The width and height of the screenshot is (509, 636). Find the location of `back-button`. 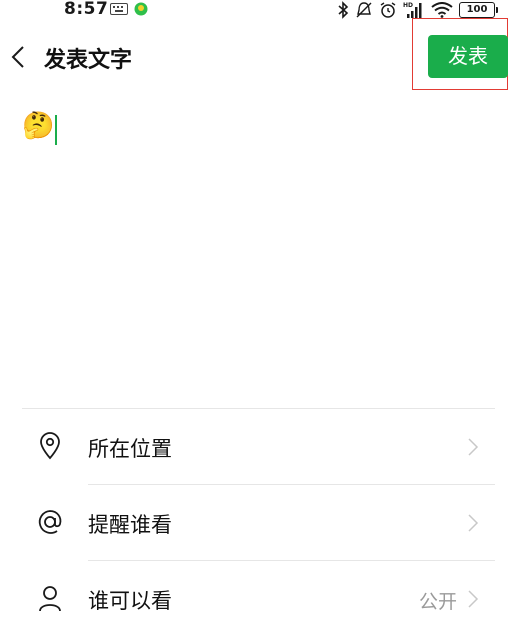

back-button is located at coordinates (18, 57).